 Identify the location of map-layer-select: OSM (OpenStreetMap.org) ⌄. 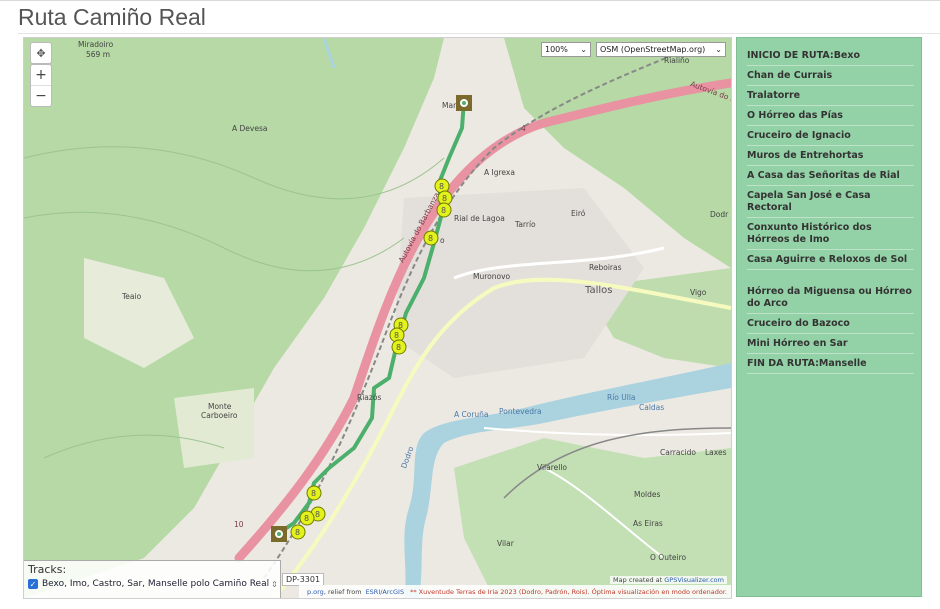
(661, 49).